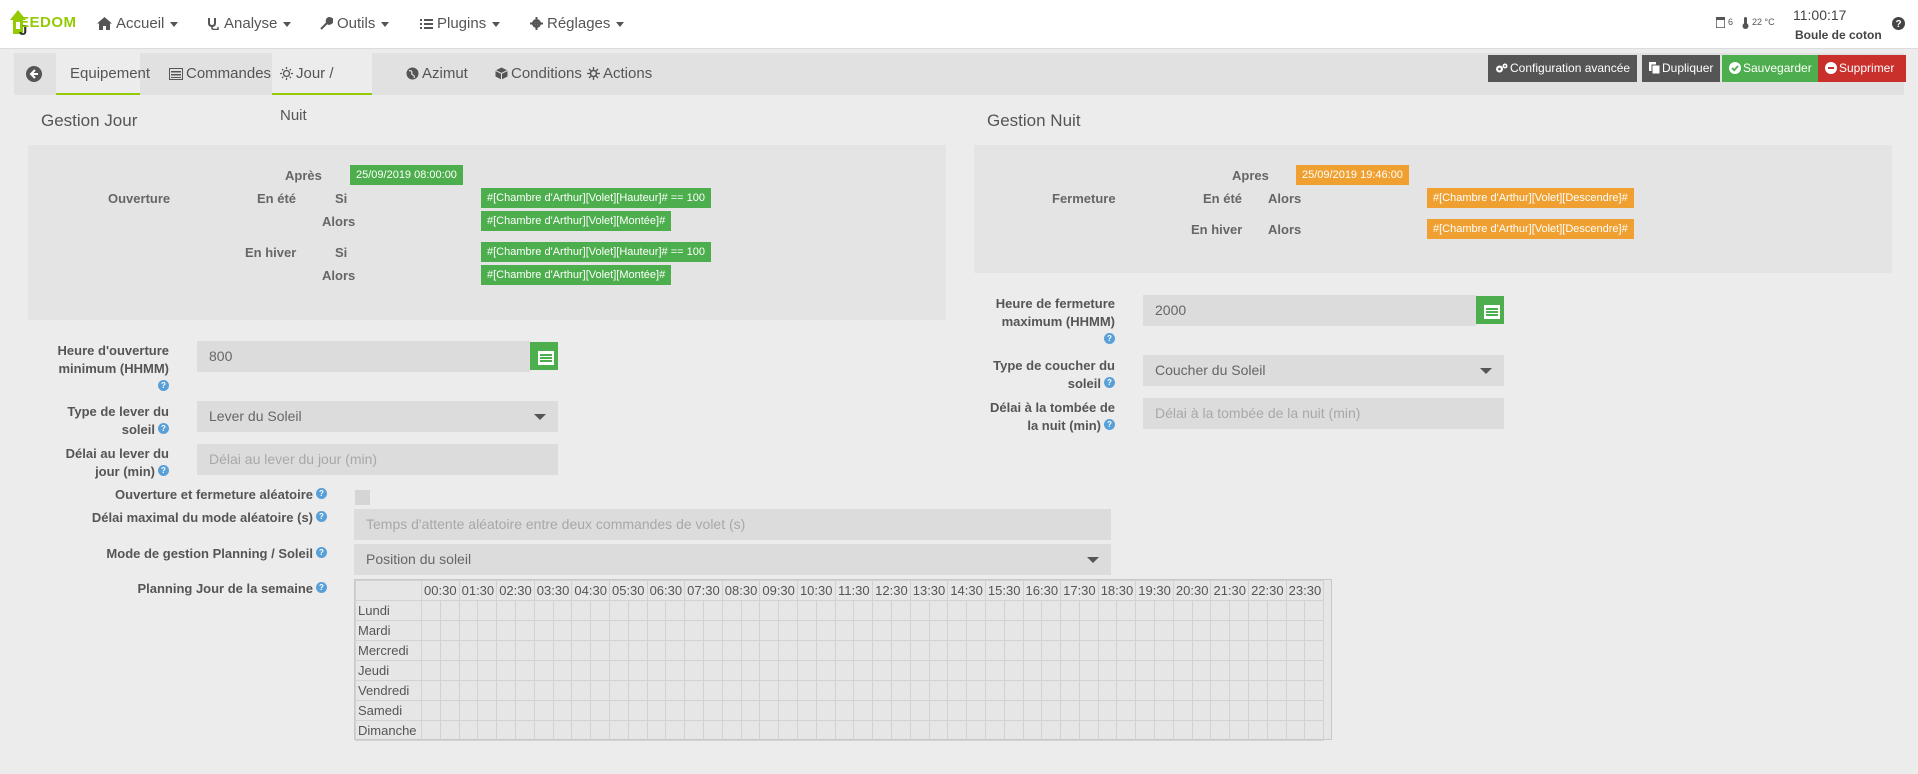 This screenshot has width=1918, height=774. Describe the element at coordinates (619, 74) in the screenshot. I see `tab-actions: Actions` at that location.